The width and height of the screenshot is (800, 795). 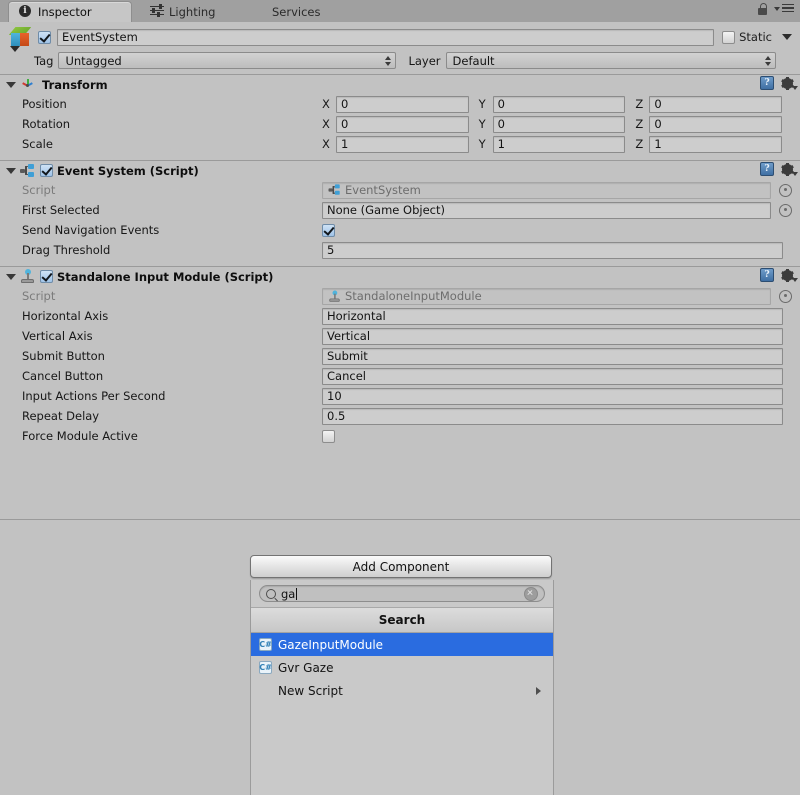 I want to click on row-script: Script EventSystem, so click(x=400, y=190).